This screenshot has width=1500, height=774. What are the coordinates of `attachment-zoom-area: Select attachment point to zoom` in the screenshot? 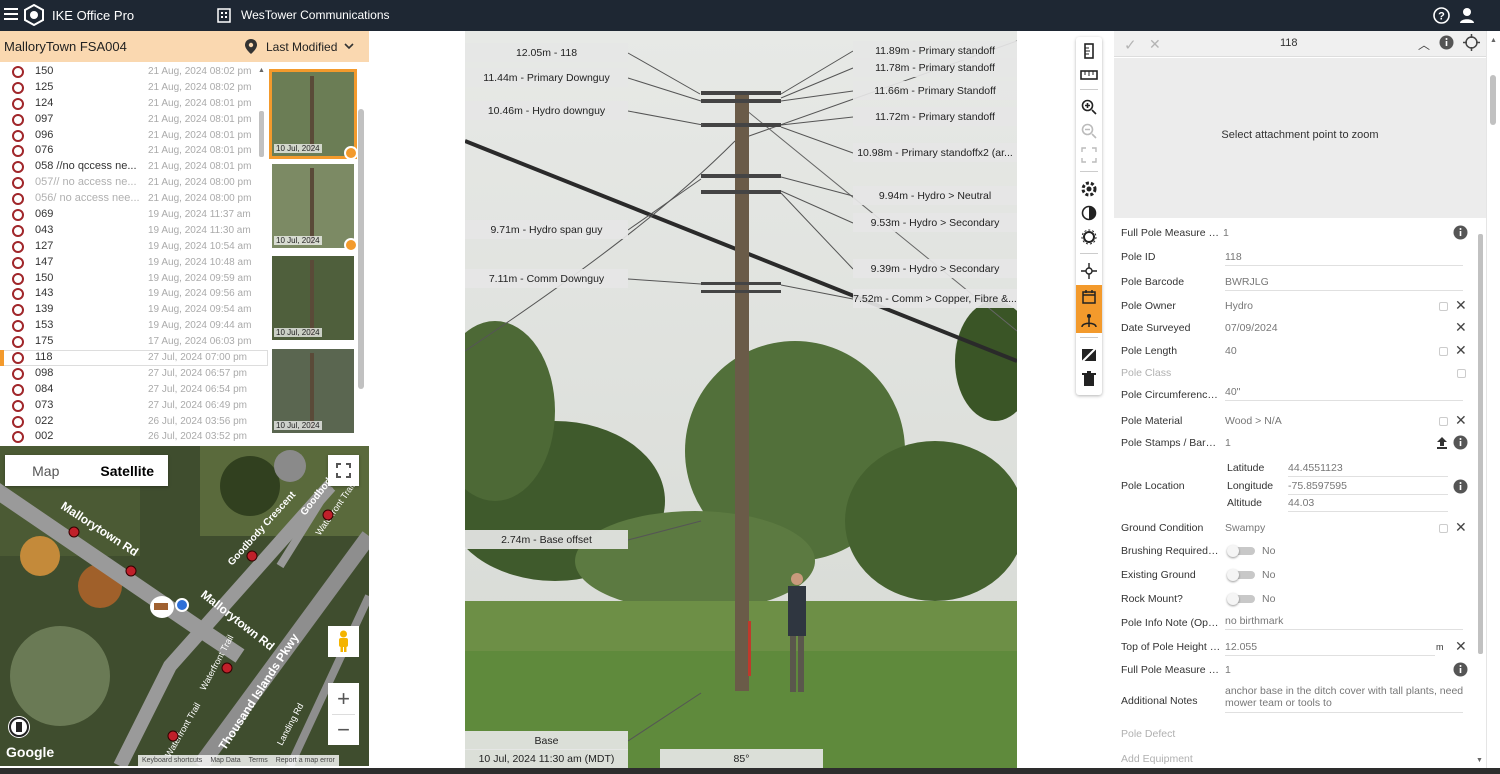 It's located at (1300, 138).